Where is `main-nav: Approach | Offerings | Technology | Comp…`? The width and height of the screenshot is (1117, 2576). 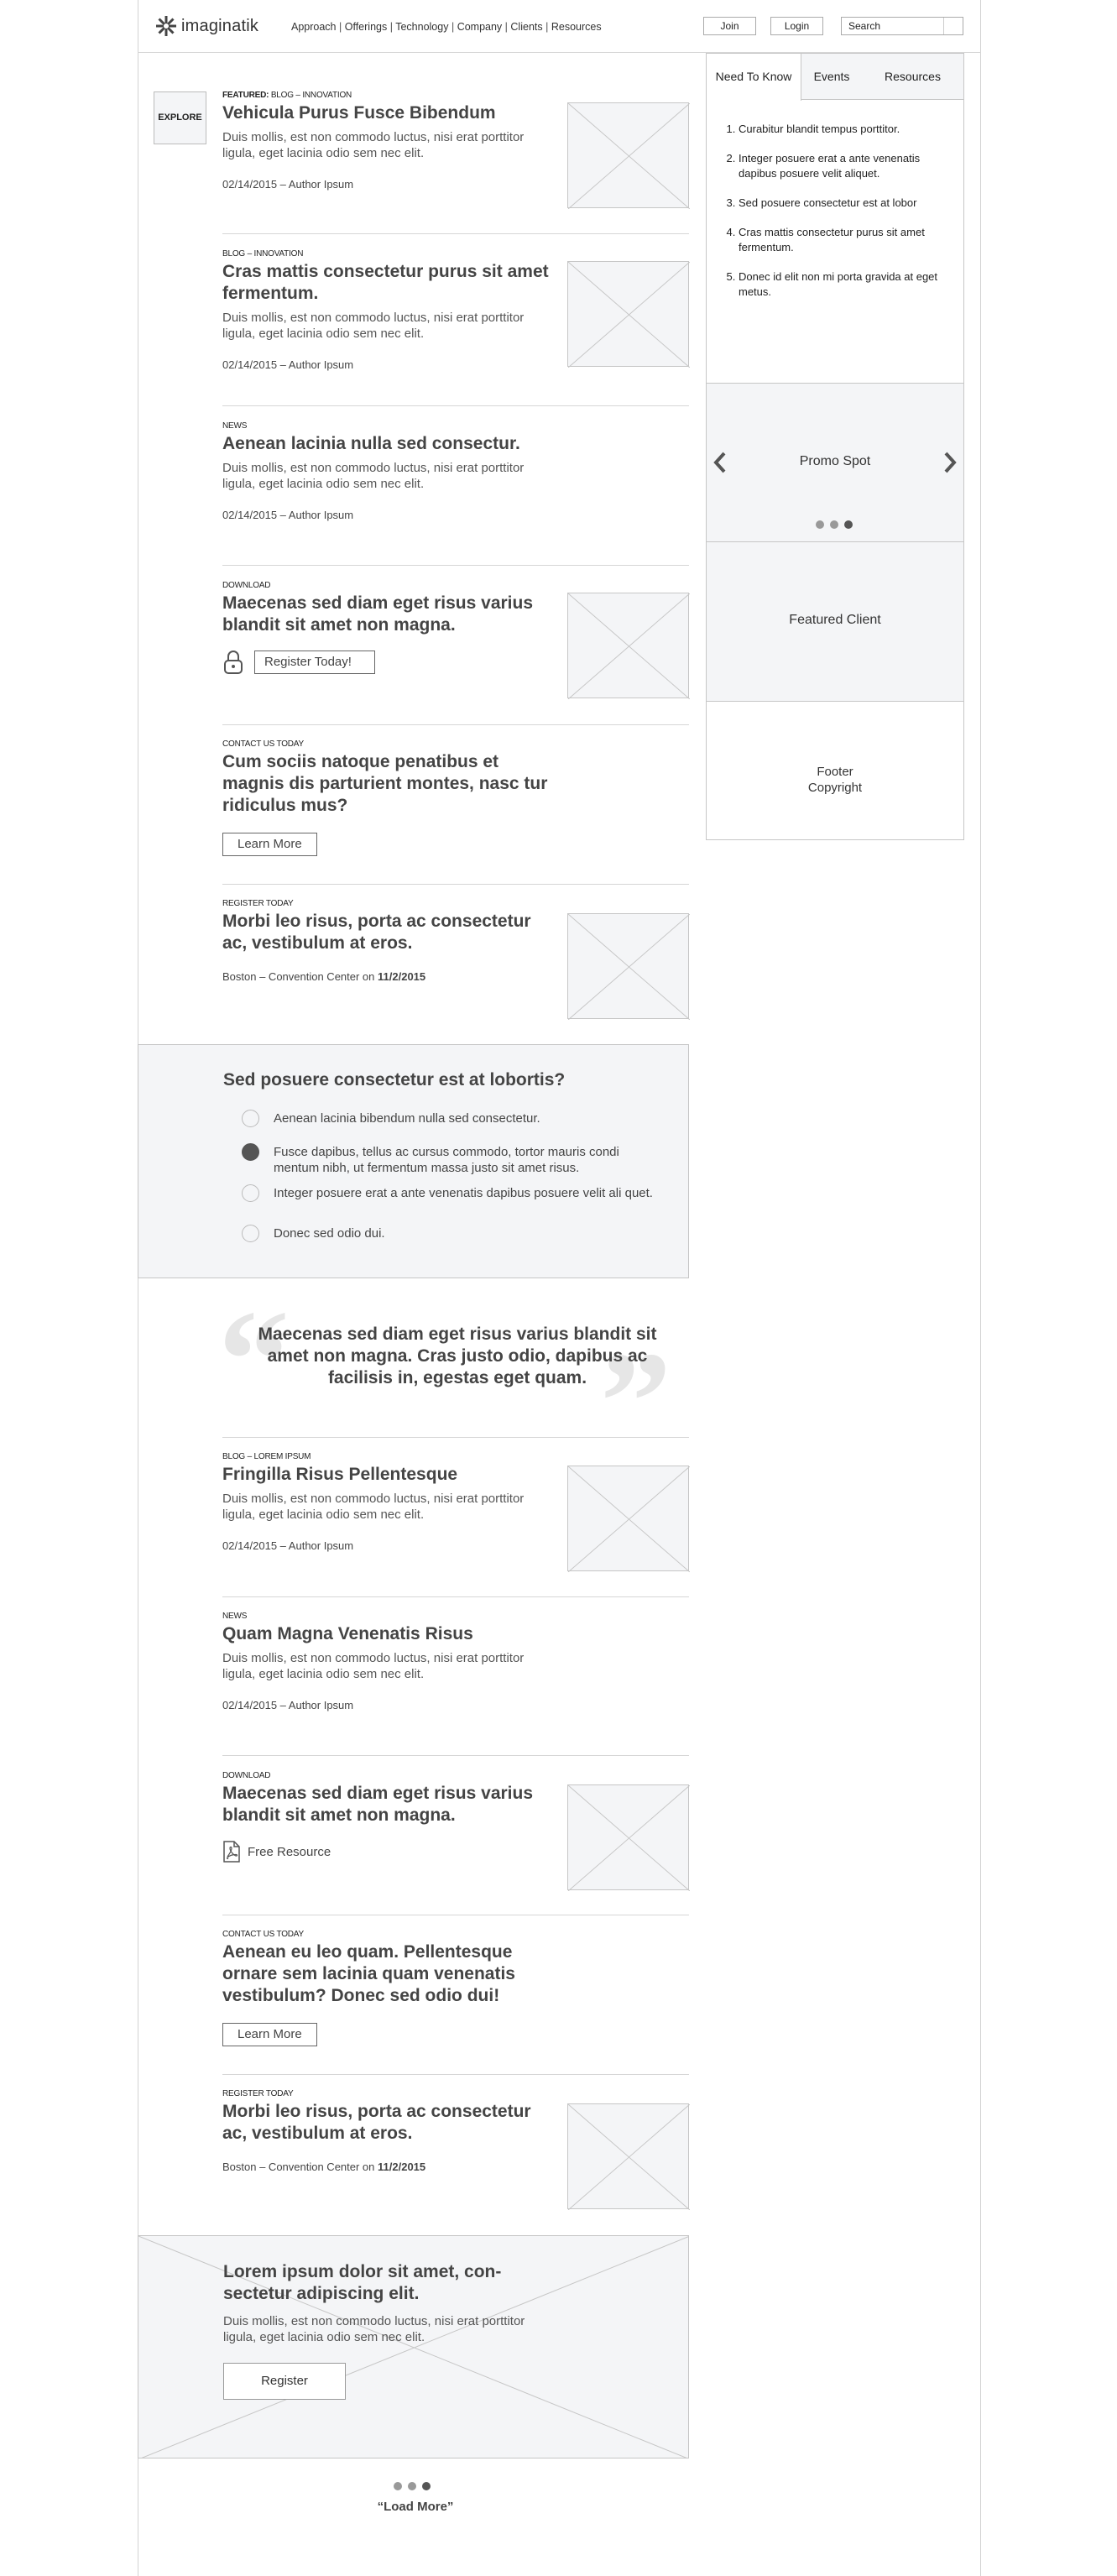 main-nav: Approach | Offerings | Technology | Comp… is located at coordinates (446, 27).